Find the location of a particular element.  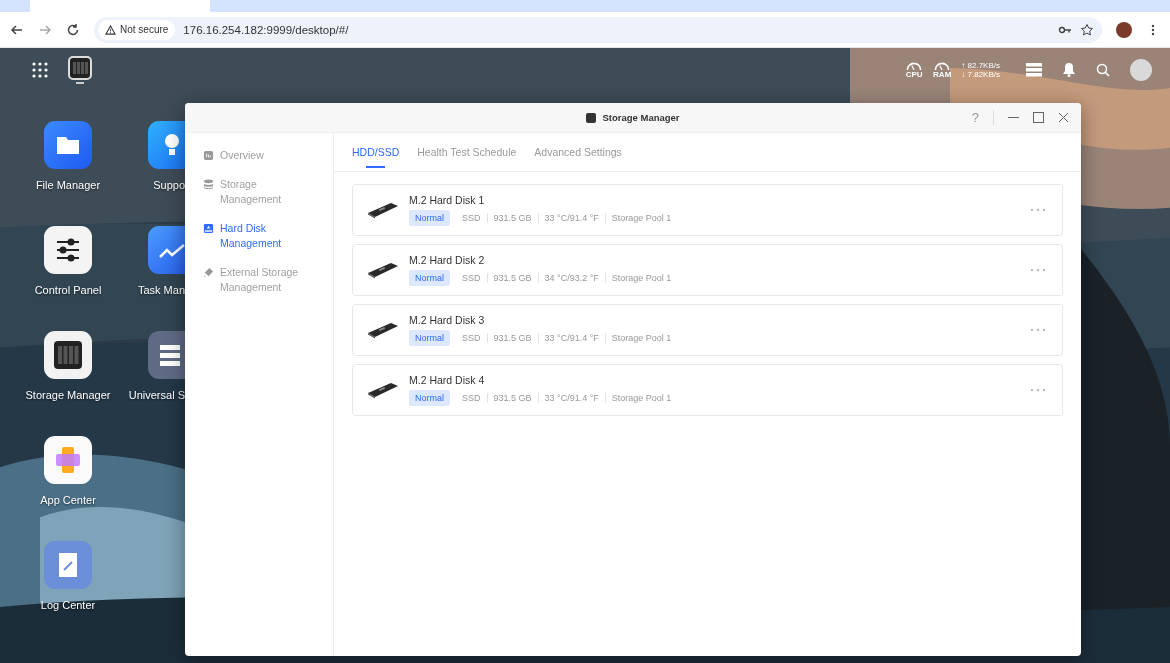

overview-icon is located at coordinates (208, 155).